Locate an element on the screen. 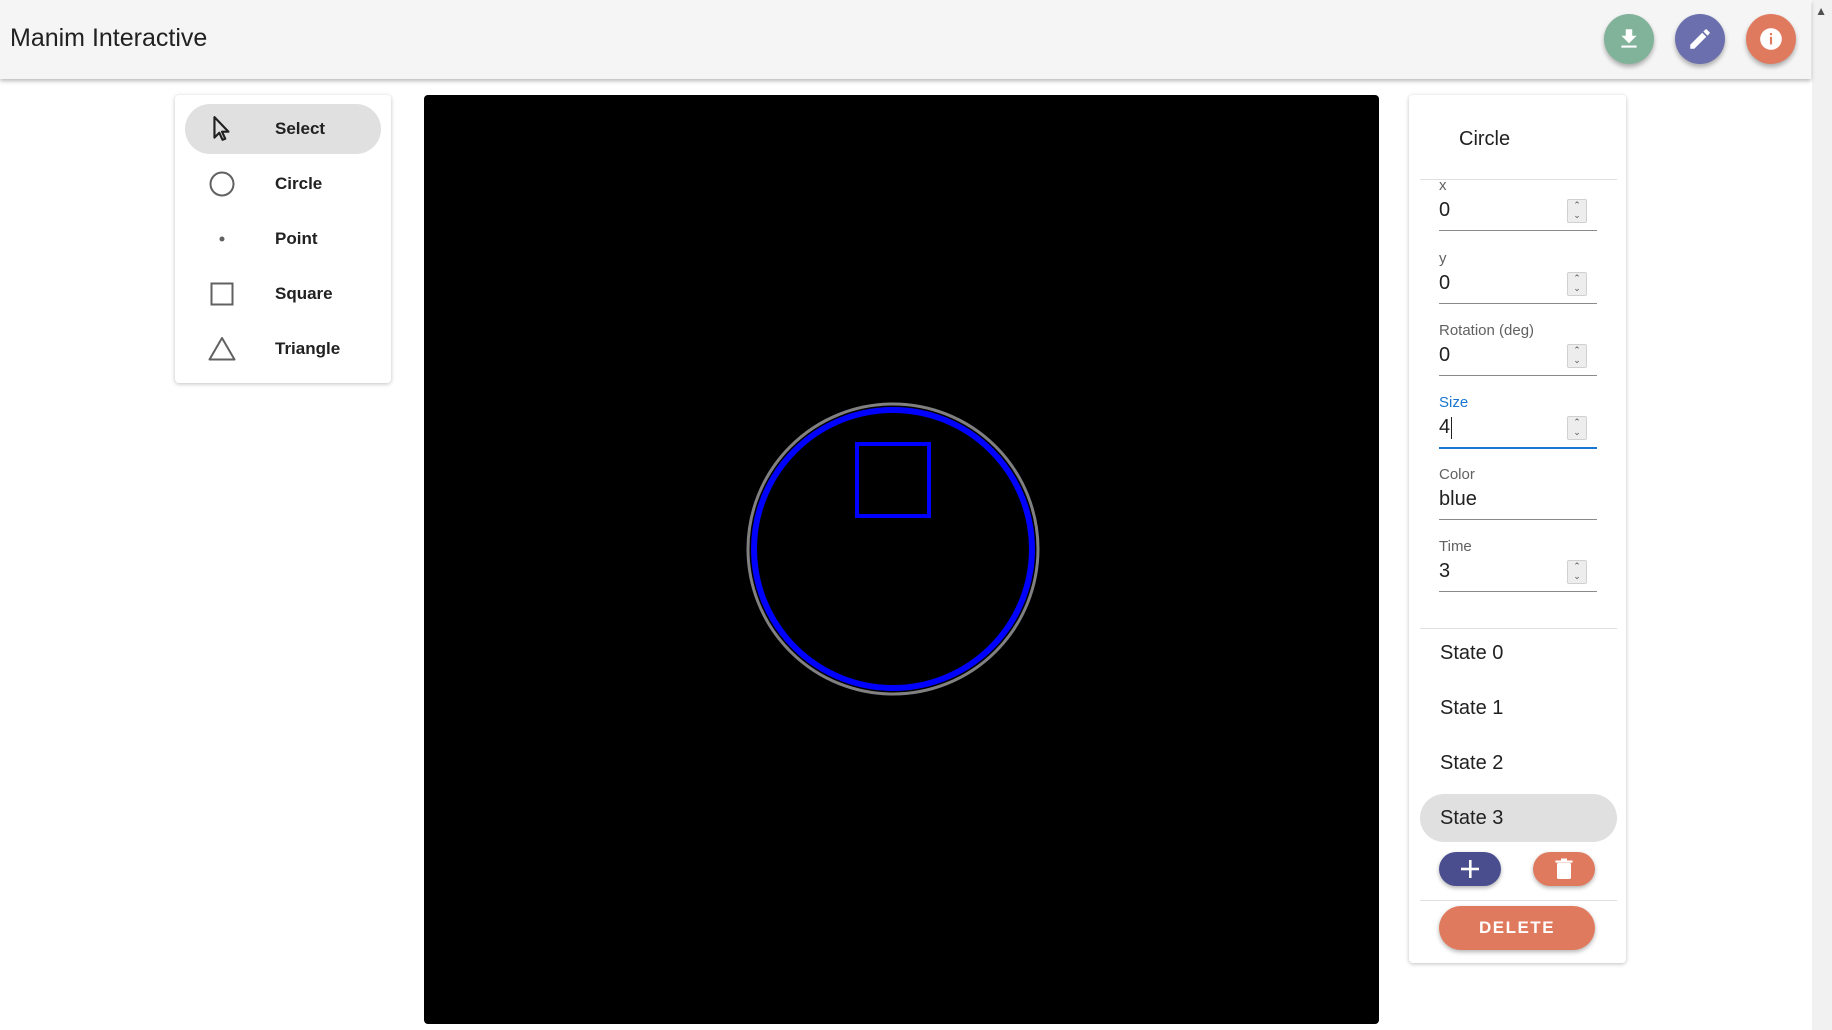 Image resolution: width=1832 pixels, height=1030 pixels. triangle-icon is located at coordinates (222, 349).